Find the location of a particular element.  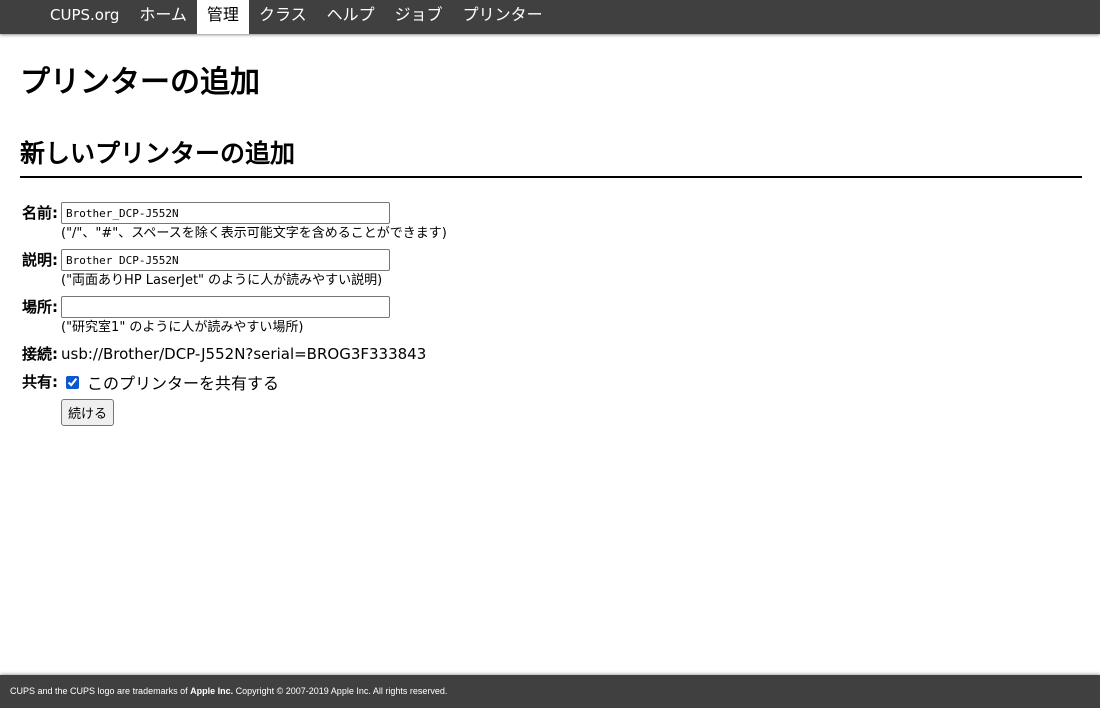

nav-item-printers: プリンター is located at coordinates (503, 17).